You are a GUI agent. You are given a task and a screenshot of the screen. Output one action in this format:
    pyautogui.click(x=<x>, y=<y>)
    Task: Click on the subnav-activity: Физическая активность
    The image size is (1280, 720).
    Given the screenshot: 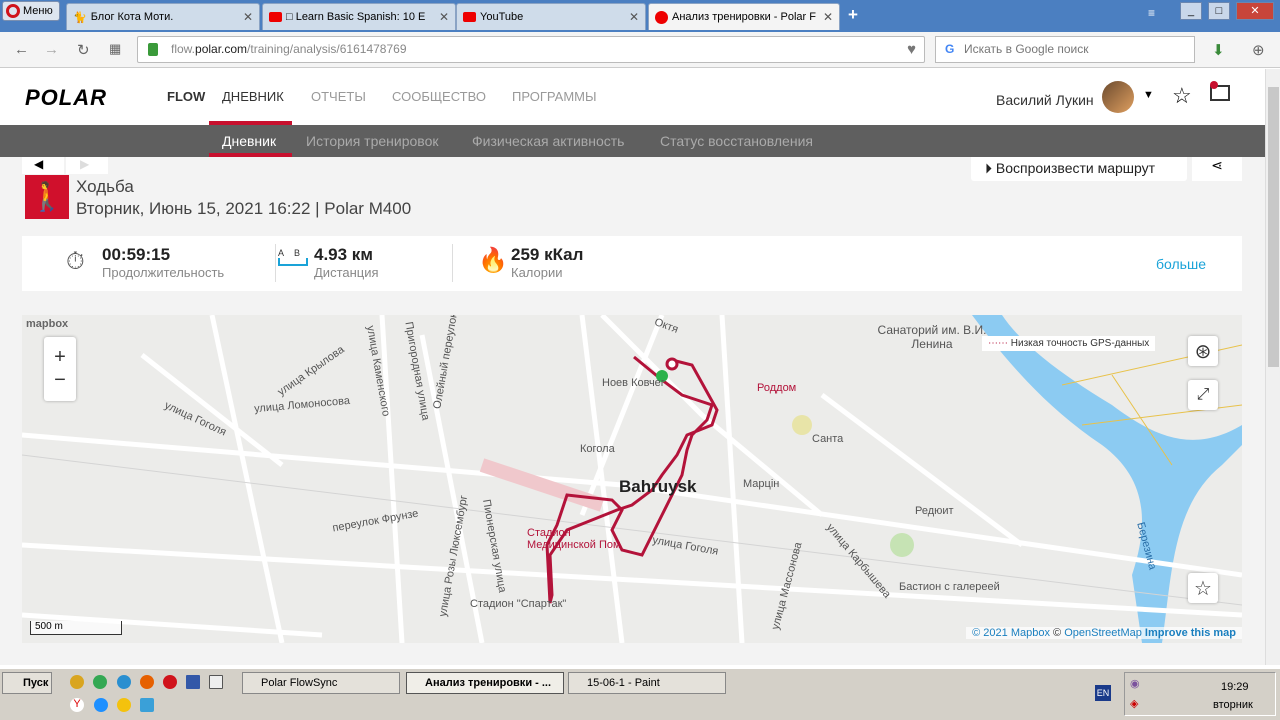 What is the action you would take?
    pyautogui.click(x=548, y=141)
    